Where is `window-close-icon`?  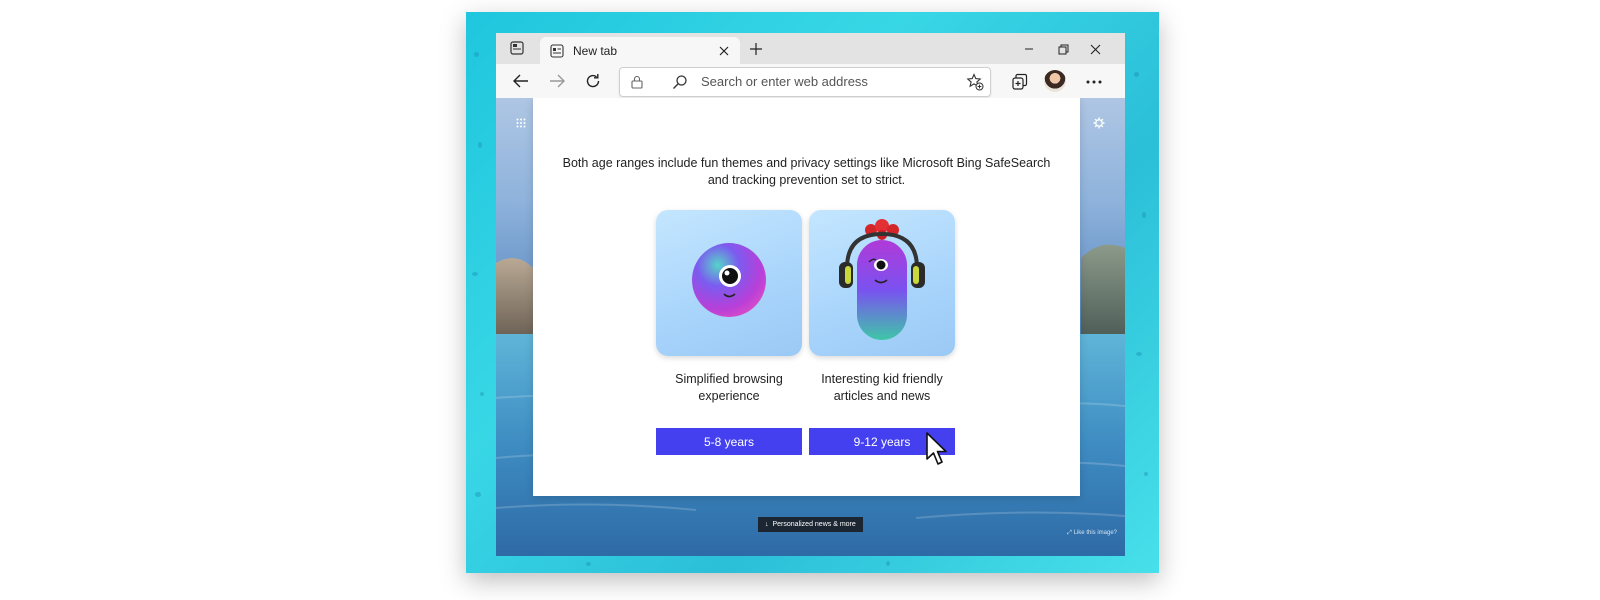
window-close-icon is located at coordinates (1095, 49).